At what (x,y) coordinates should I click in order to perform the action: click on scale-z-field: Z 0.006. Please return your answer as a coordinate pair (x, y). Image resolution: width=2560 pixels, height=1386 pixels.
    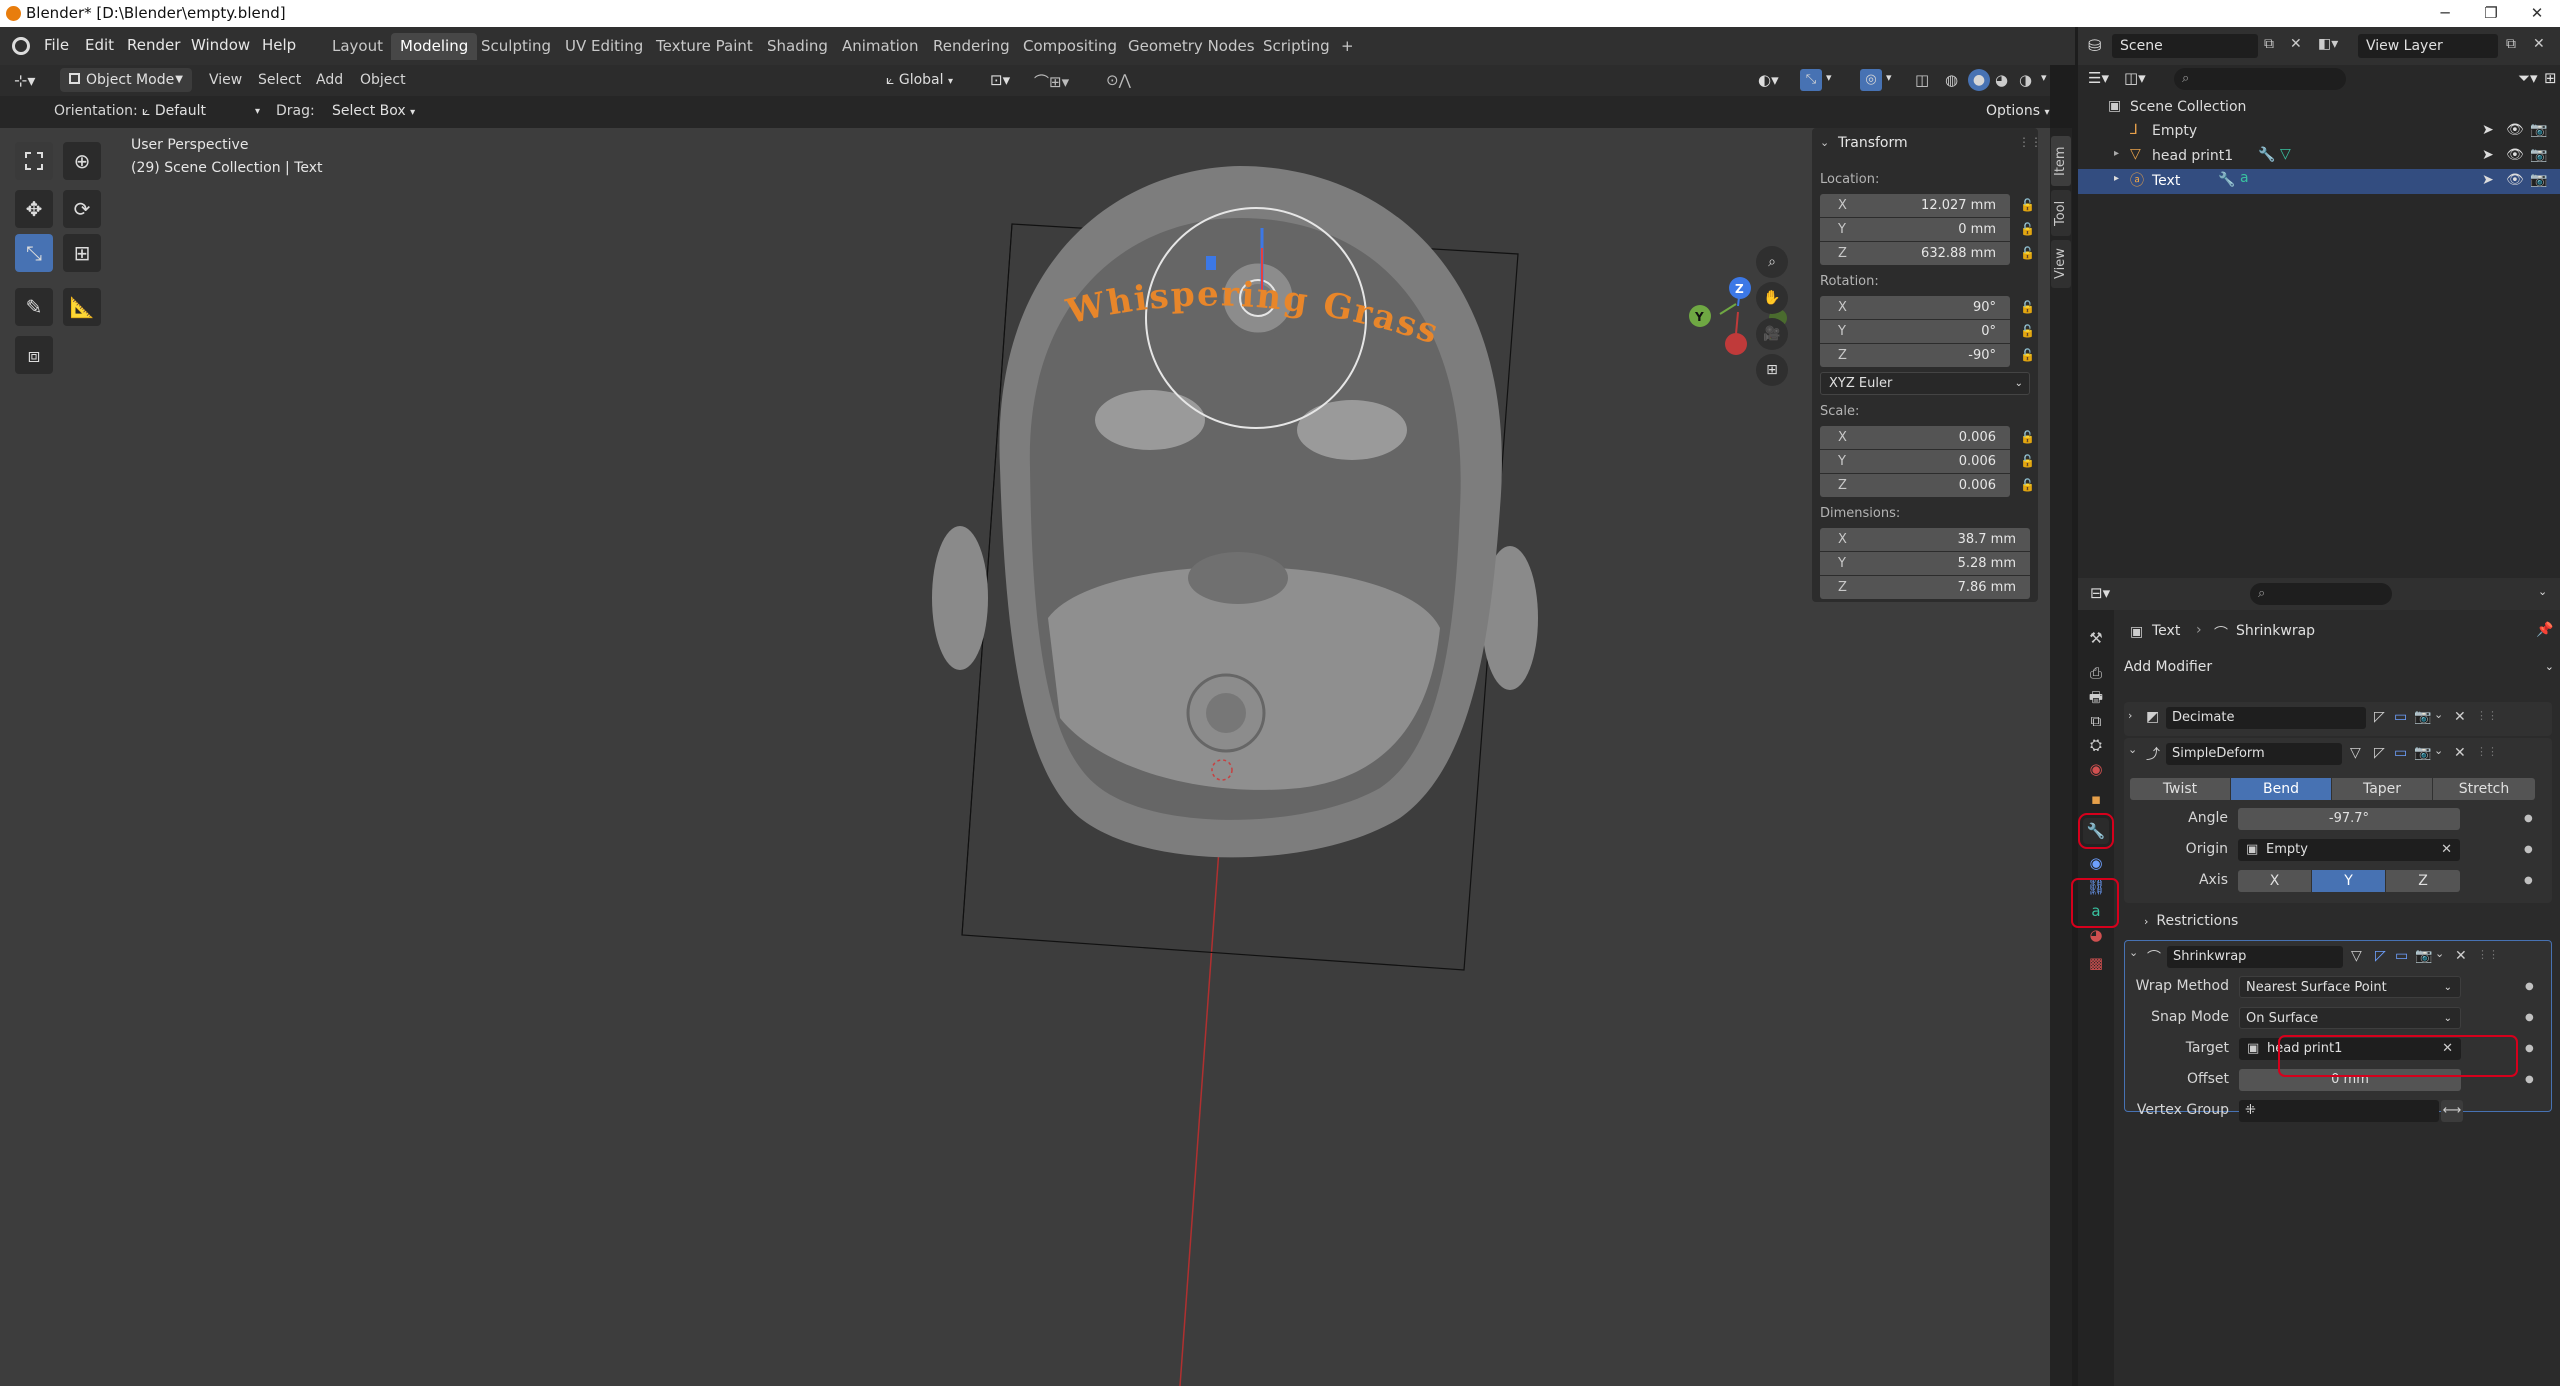
    Looking at the image, I should click on (1915, 485).